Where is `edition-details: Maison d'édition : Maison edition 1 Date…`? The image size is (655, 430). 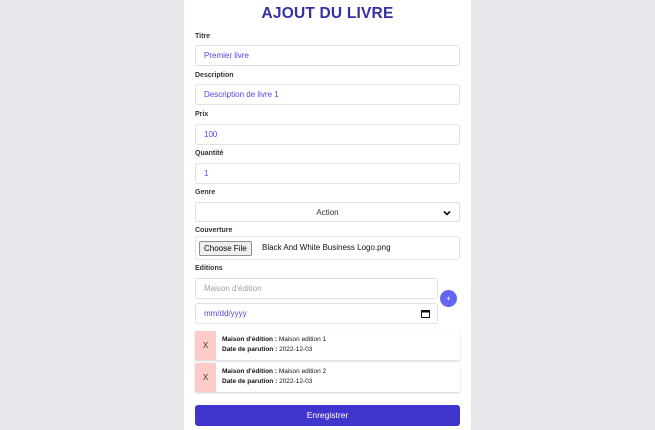
edition-details: Maison d'édition : Maison edition 1 Date… is located at coordinates (274, 344).